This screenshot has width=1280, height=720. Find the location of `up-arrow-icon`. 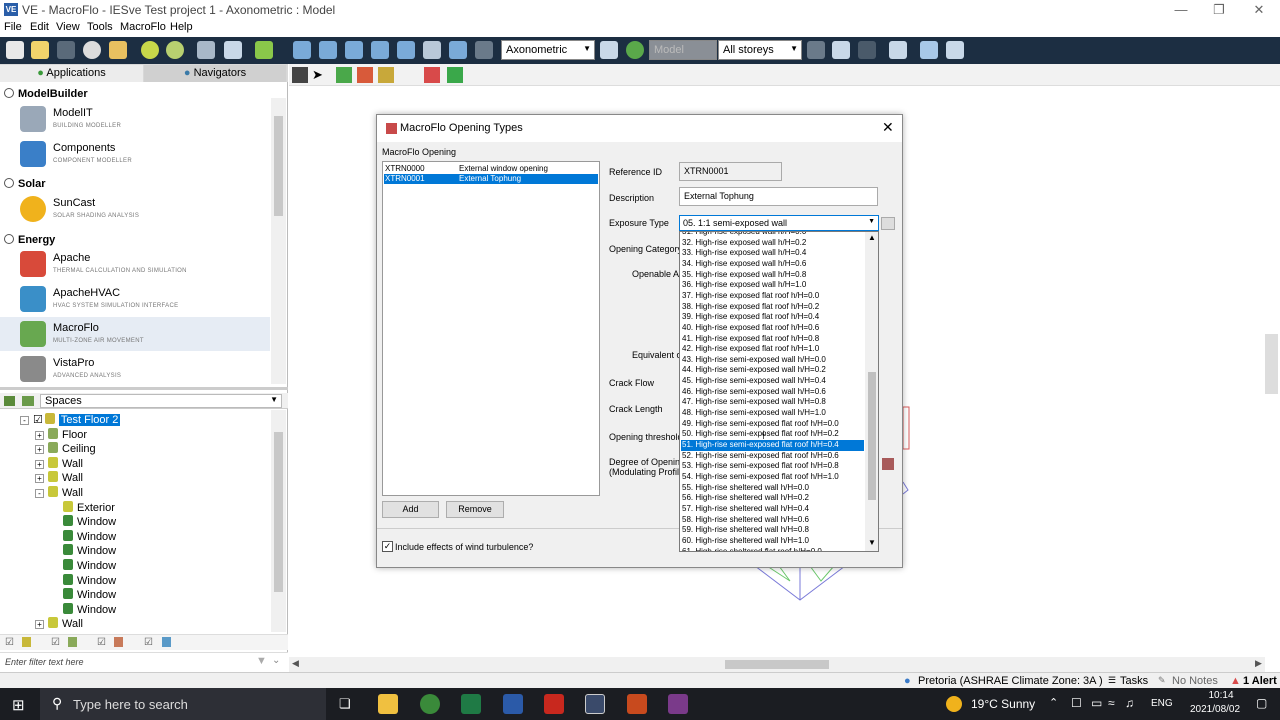

up-arrow-icon is located at coordinates (816, 50).